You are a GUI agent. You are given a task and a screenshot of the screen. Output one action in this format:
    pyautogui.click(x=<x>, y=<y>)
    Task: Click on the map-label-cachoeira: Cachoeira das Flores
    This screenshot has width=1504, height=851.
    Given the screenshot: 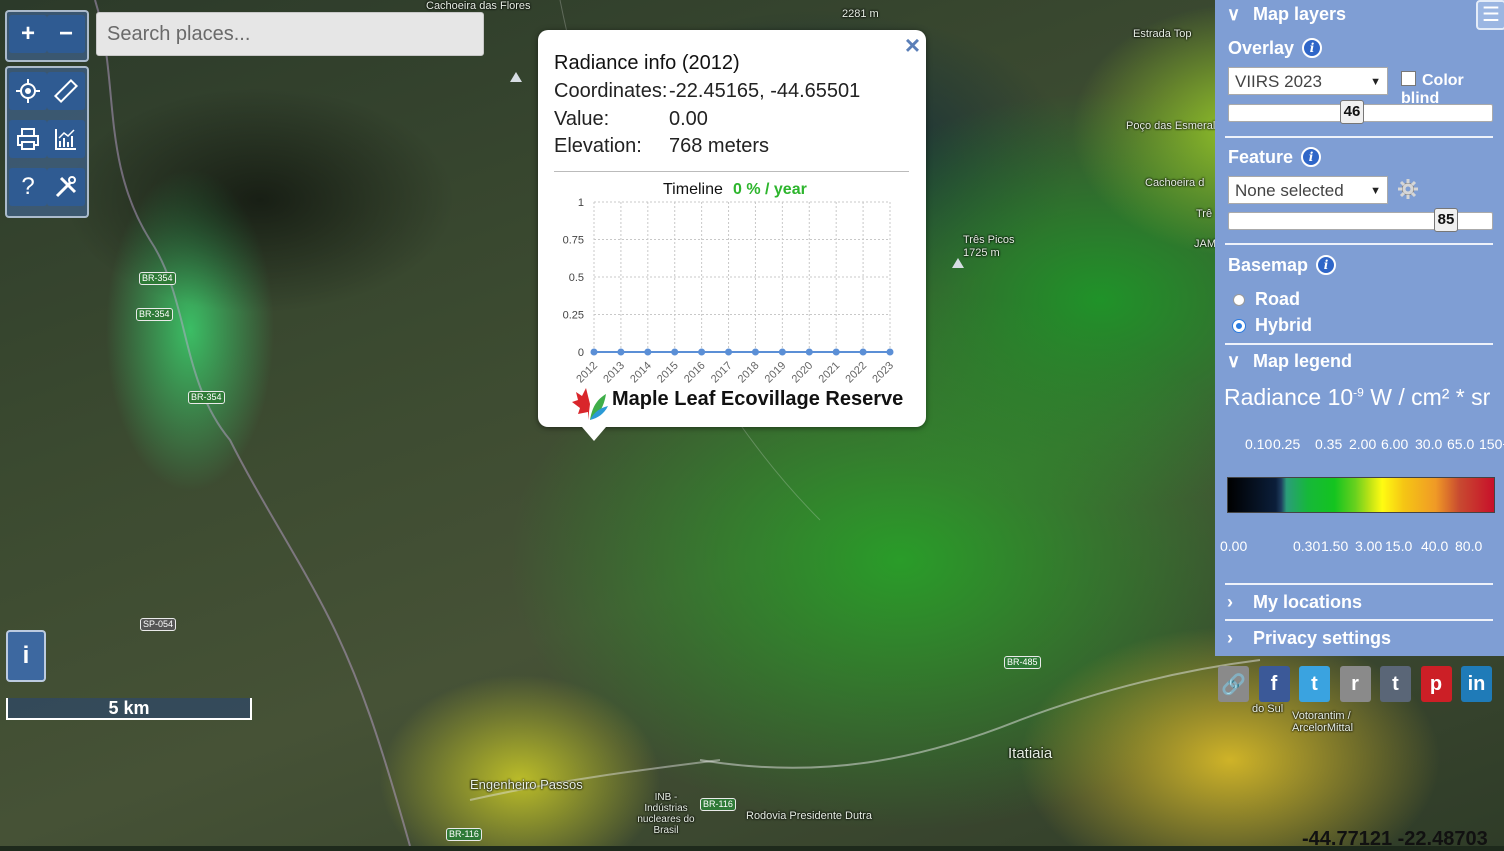 What is the action you would take?
    pyautogui.click(x=478, y=6)
    